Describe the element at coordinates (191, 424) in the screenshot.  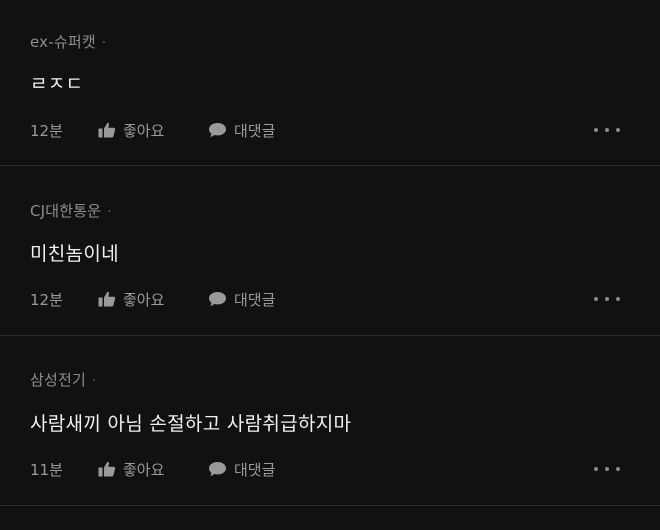
I see `comment-body: 사람새끼 아님 손절하고 사람취급하지마` at that location.